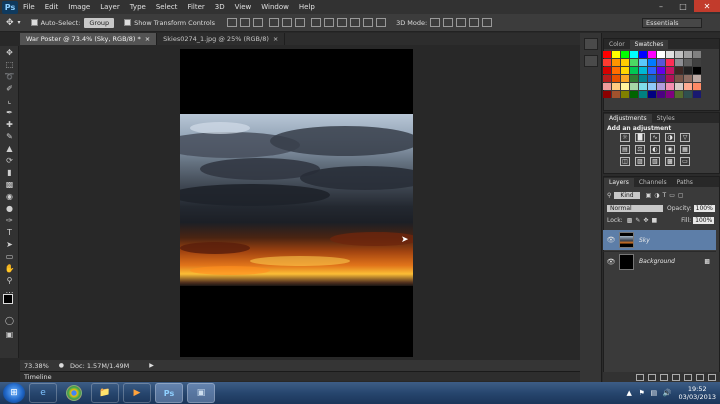 The height and width of the screenshot is (404, 720). I want to click on explorer-taskbar-icon: 📁, so click(105, 393).